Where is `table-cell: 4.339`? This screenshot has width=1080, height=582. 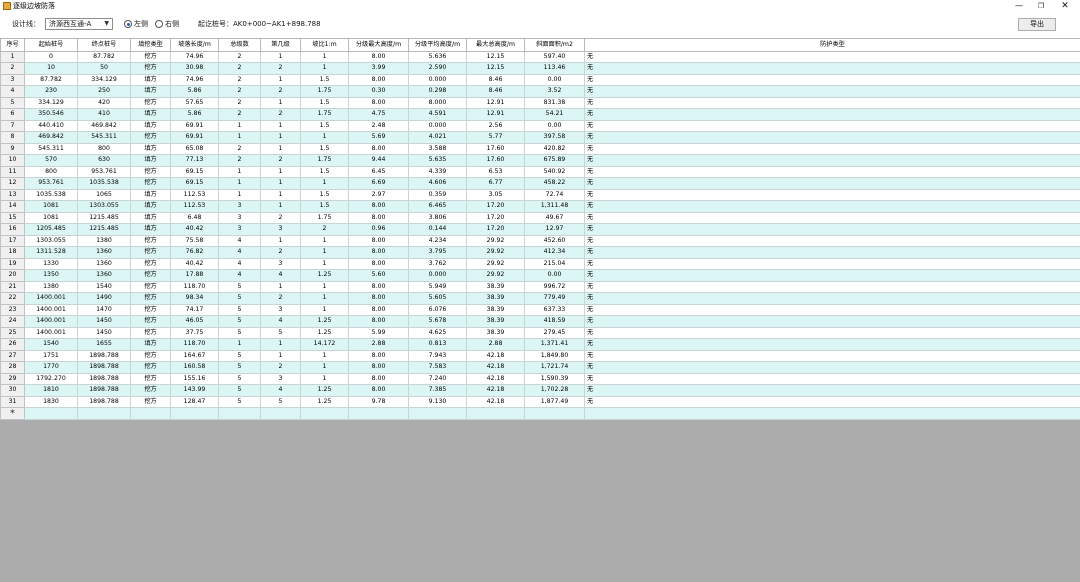 table-cell: 4.339 is located at coordinates (437, 171).